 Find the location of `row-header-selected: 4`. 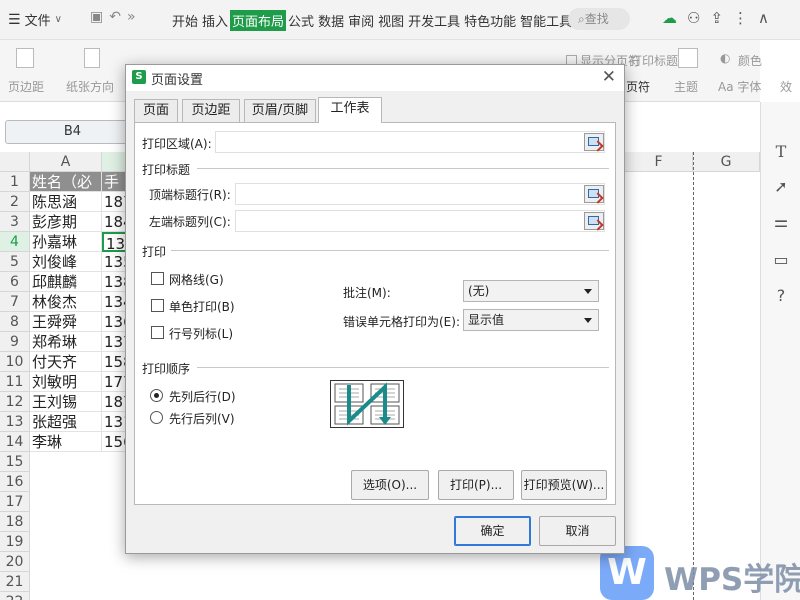

row-header-selected: 4 is located at coordinates (15, 242).